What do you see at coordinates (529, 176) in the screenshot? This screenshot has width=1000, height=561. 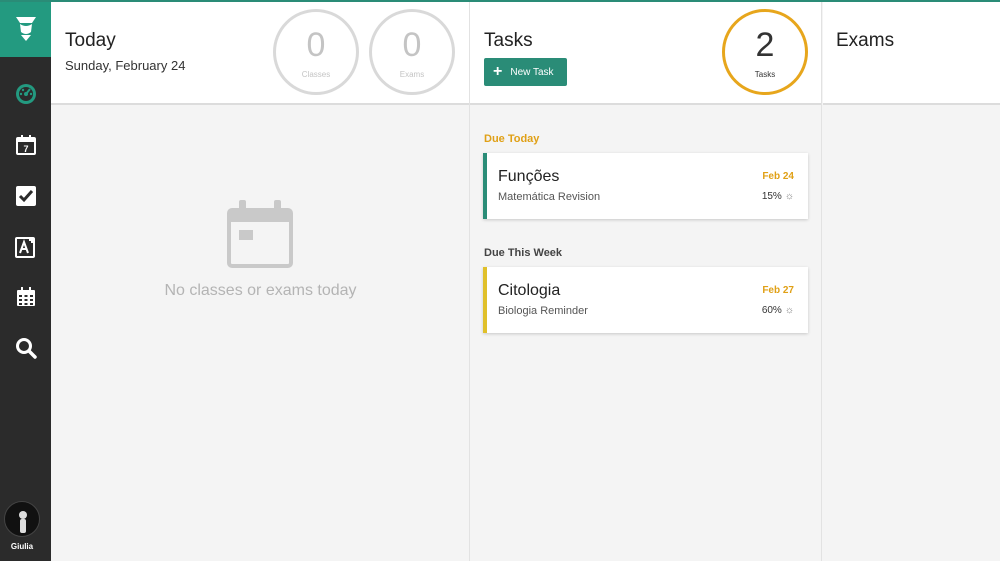 I see `task-title: Funções` at bounding box center [529, 176].